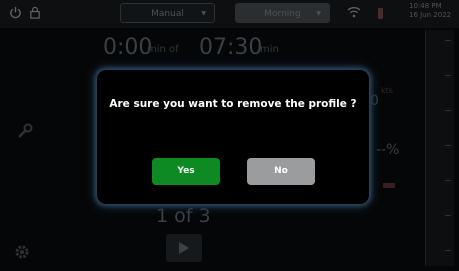 Image resolution: width=459 pixels, height=271 pixels. I want to click on partial-reading: 0, so click(374, 101).